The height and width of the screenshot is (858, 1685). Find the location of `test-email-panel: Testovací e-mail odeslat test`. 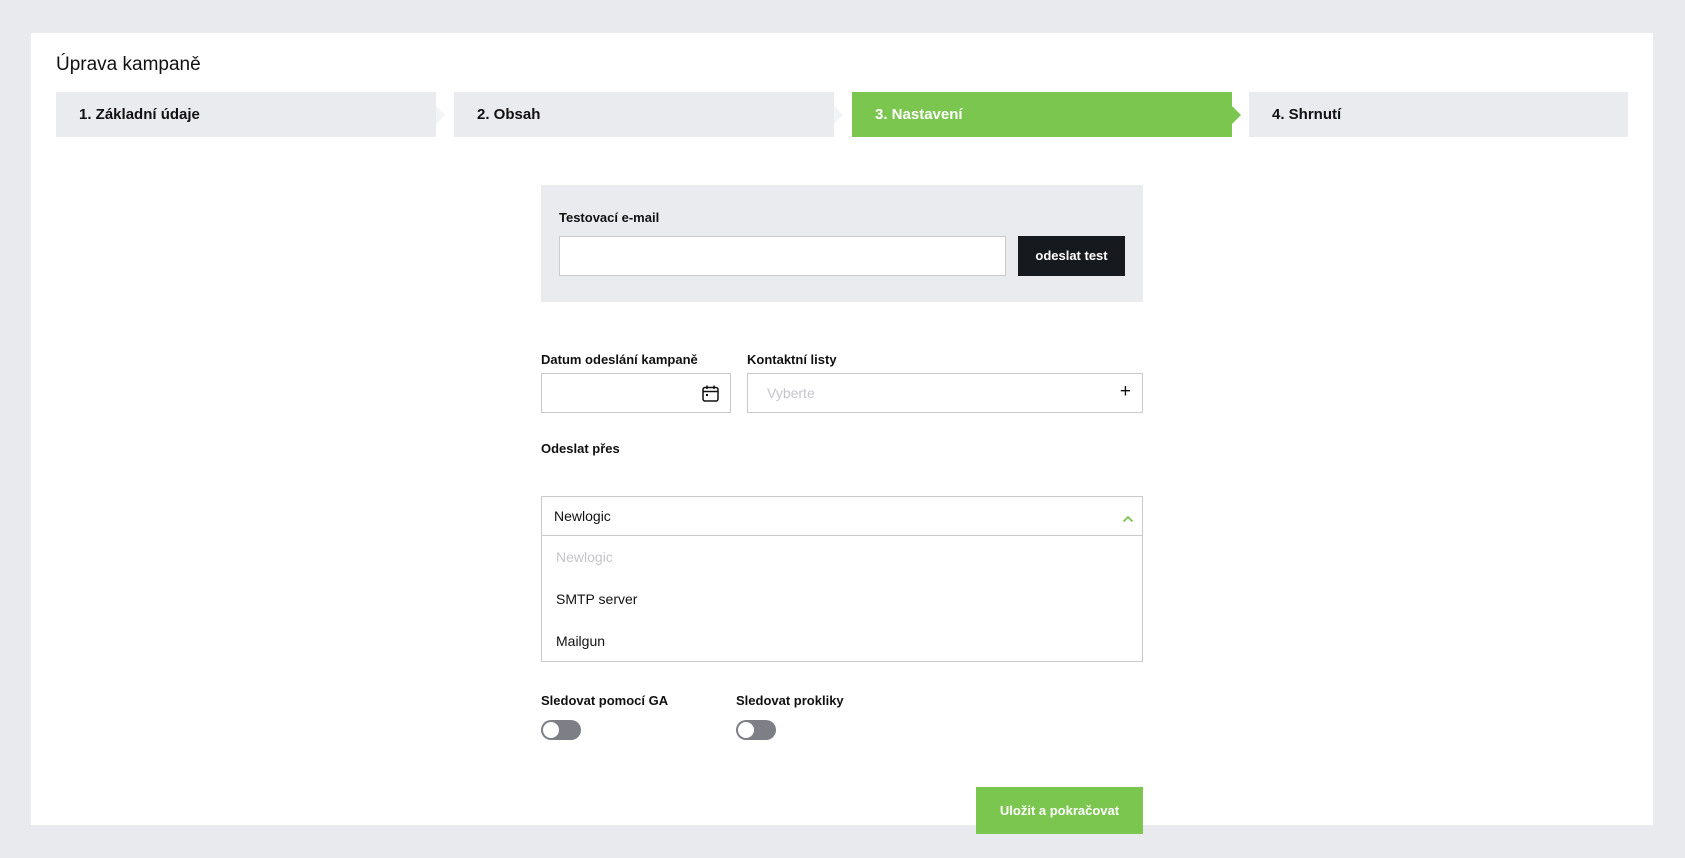

test-email-panel: Testovací e-mail odeslat test is located at coordinates (842, 243).